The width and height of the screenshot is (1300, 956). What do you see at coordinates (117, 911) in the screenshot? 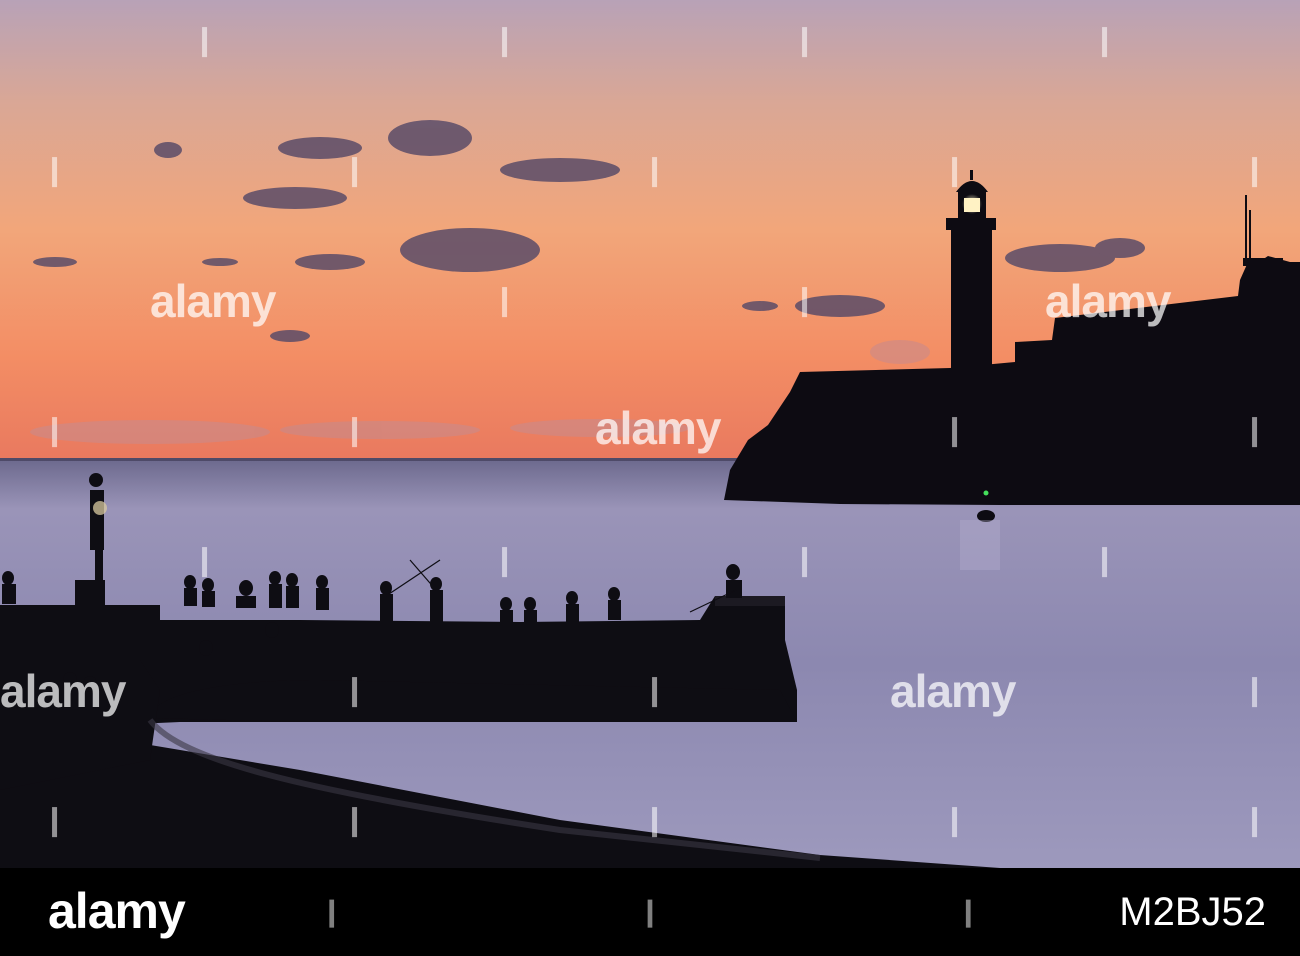
I see `footer-logo: alamy` at bounding box center [117, 911].